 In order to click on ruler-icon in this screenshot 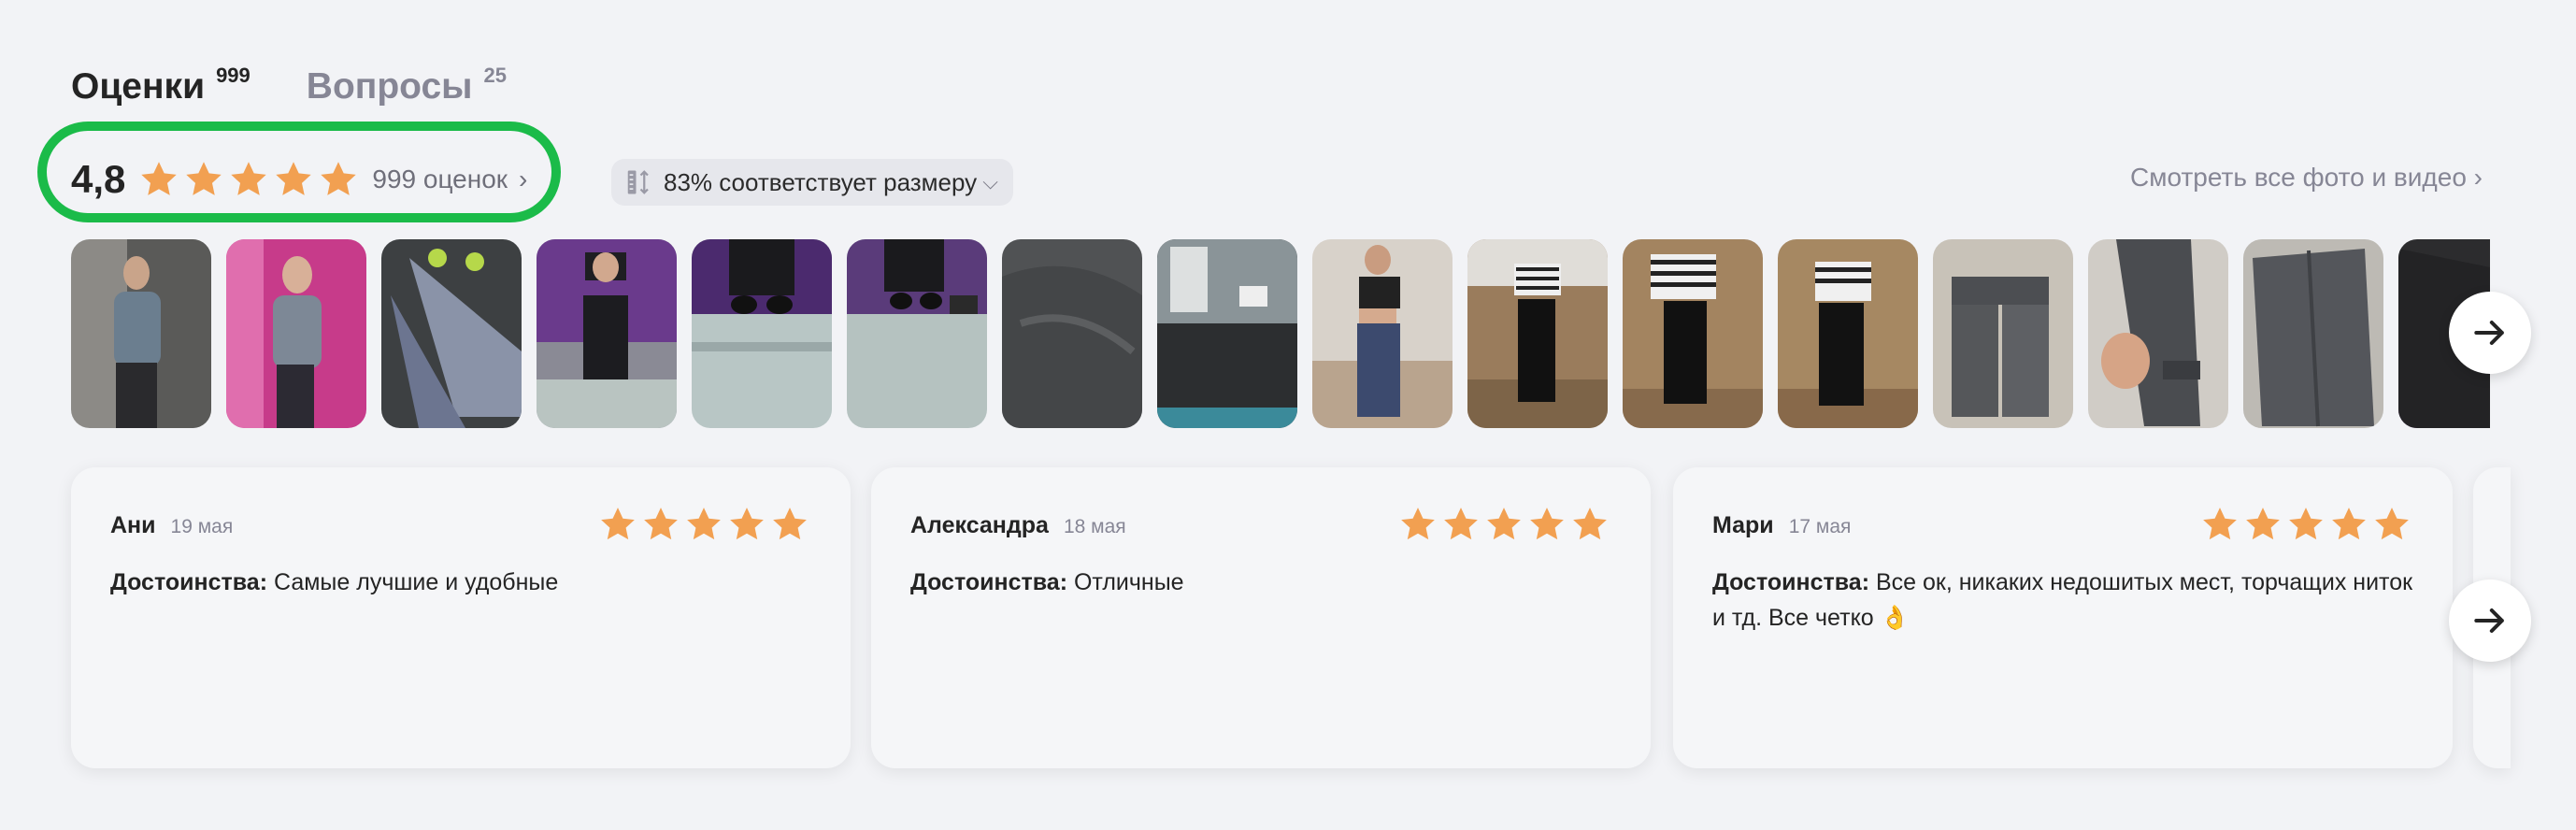, I will do `click(638, 182)`.